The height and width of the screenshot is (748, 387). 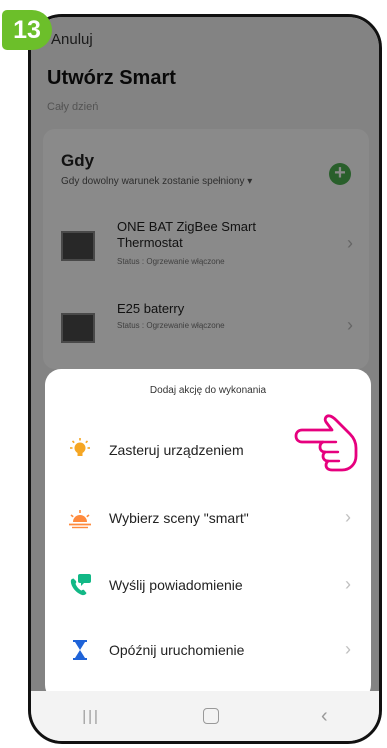 What do you see at coordinates (250, 181) in the screenshot?
I see `chevron-down-icon: ▾` at bounding box center [250, 181].